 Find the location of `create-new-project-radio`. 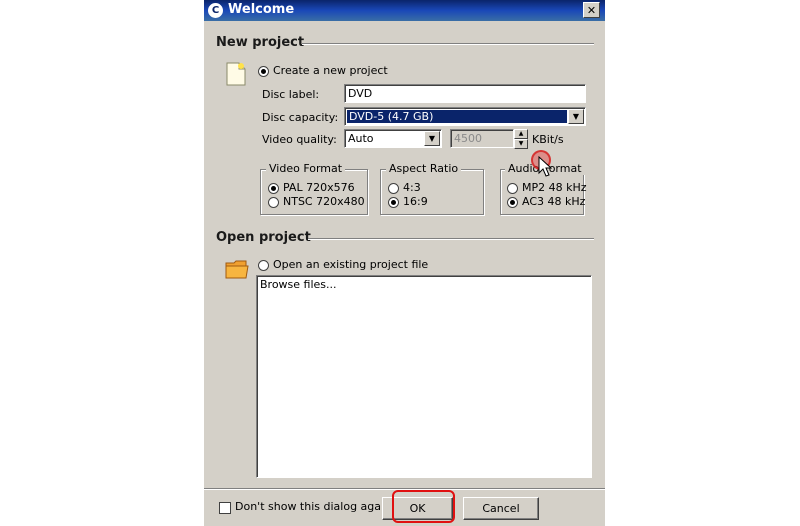

create-new-project-radio is located at coordinates (263, 71).